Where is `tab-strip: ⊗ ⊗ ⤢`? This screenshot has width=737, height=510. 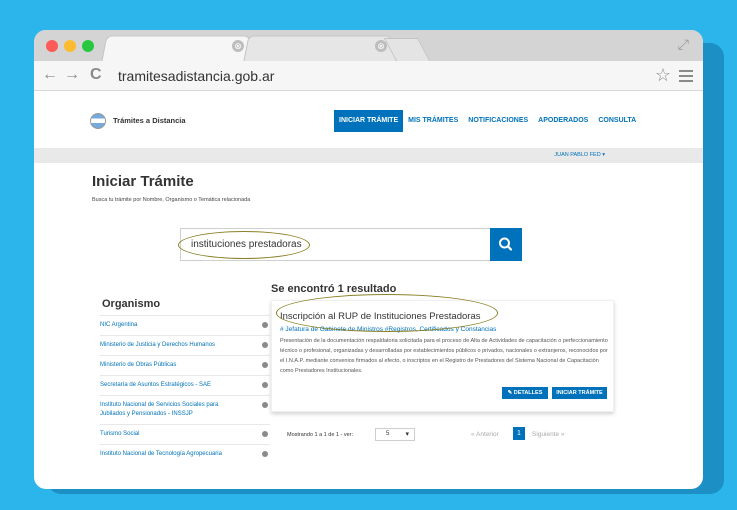 tab-strip: ⊗ ⊗ ⤢ is located at coordinates (368, 46).